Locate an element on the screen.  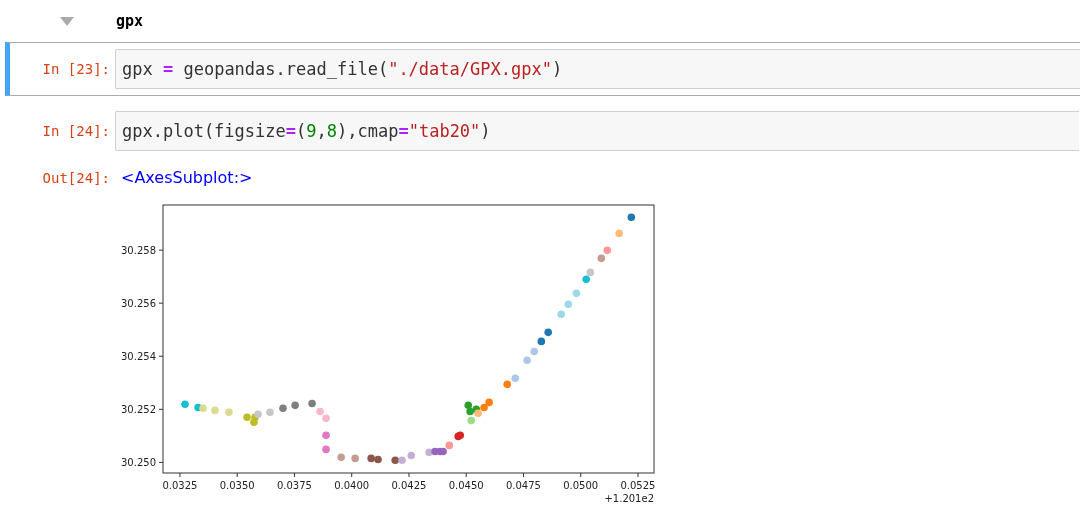
x-tick-label: 0.0525 is located at coordinates (638, 485).